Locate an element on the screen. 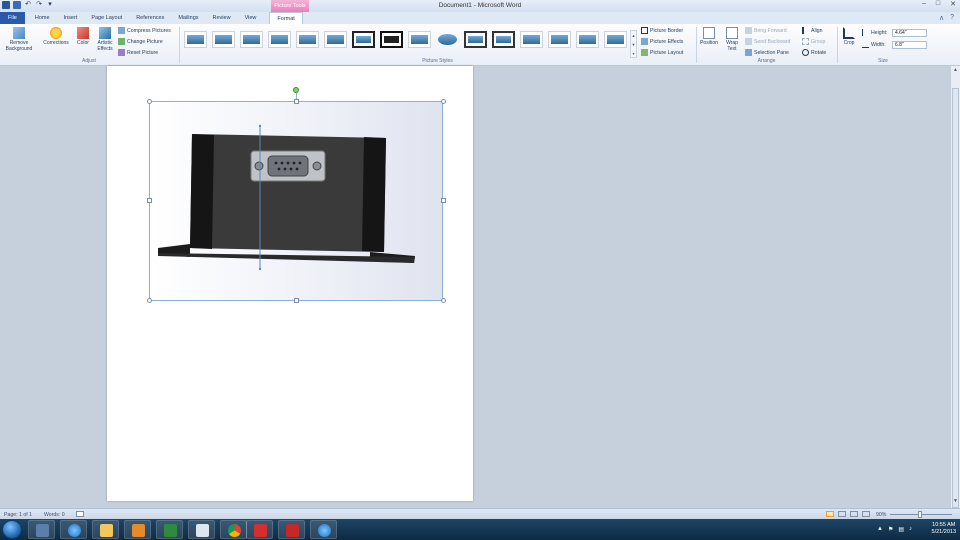  zoom-level: 90% is located at coordinates (881, 515).